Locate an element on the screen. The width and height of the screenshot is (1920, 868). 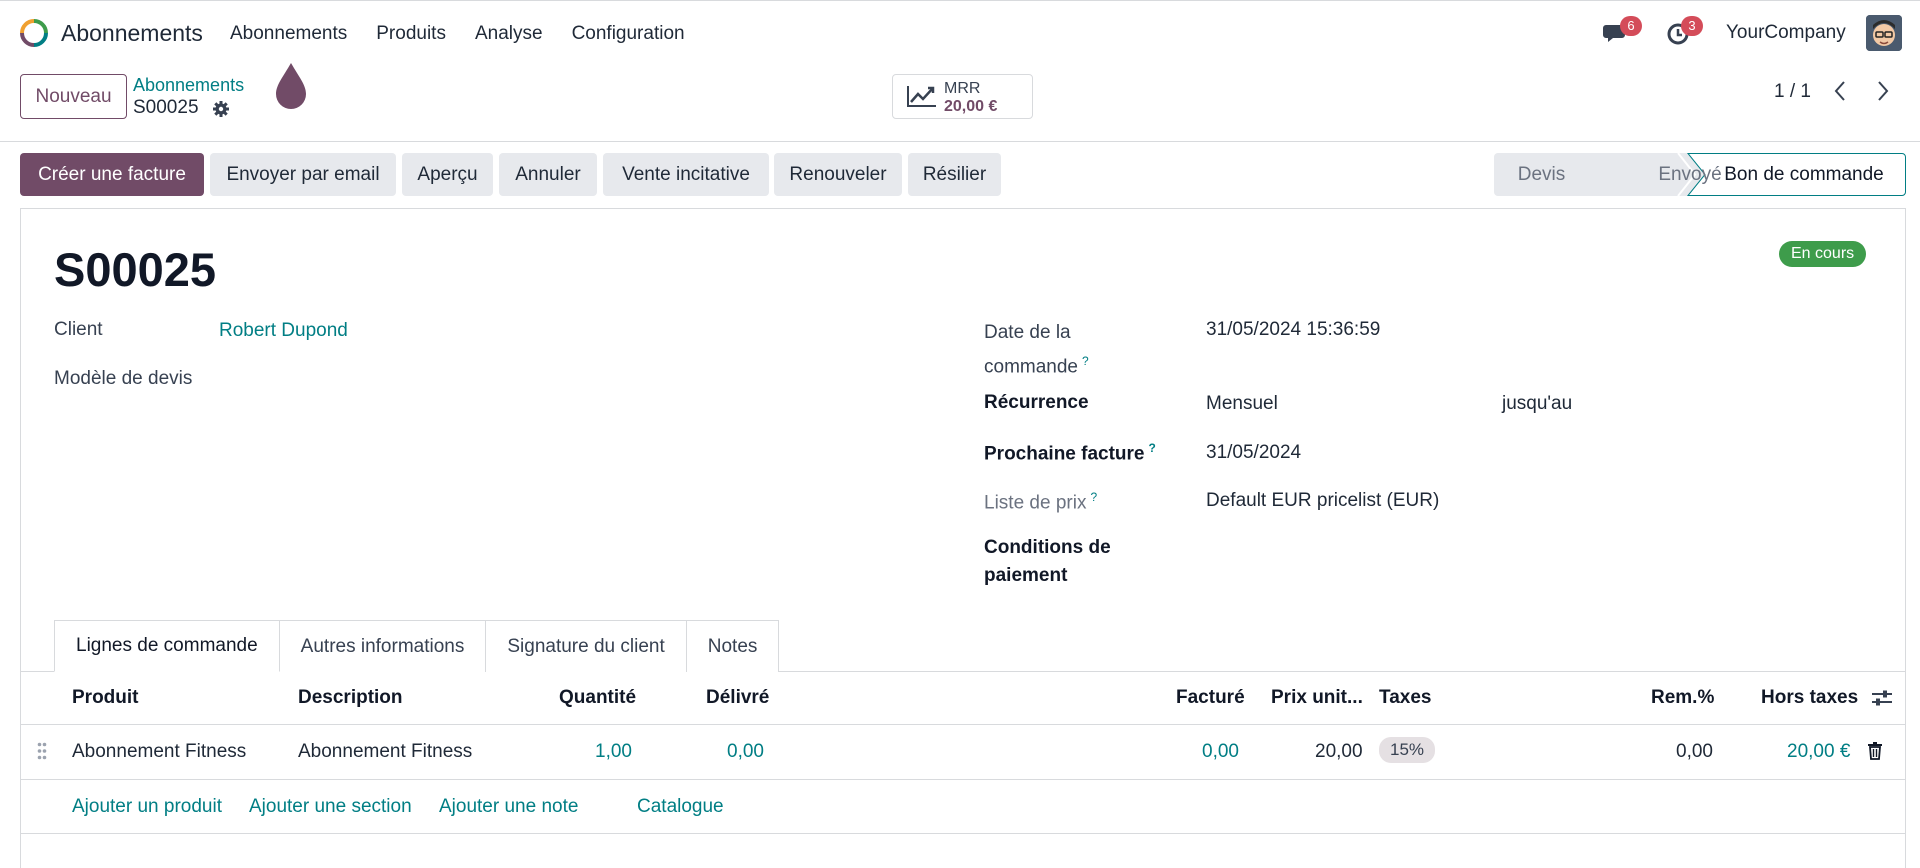
mrr-stat-button: MRR 20,00 € is located at coordinates (962, 96).